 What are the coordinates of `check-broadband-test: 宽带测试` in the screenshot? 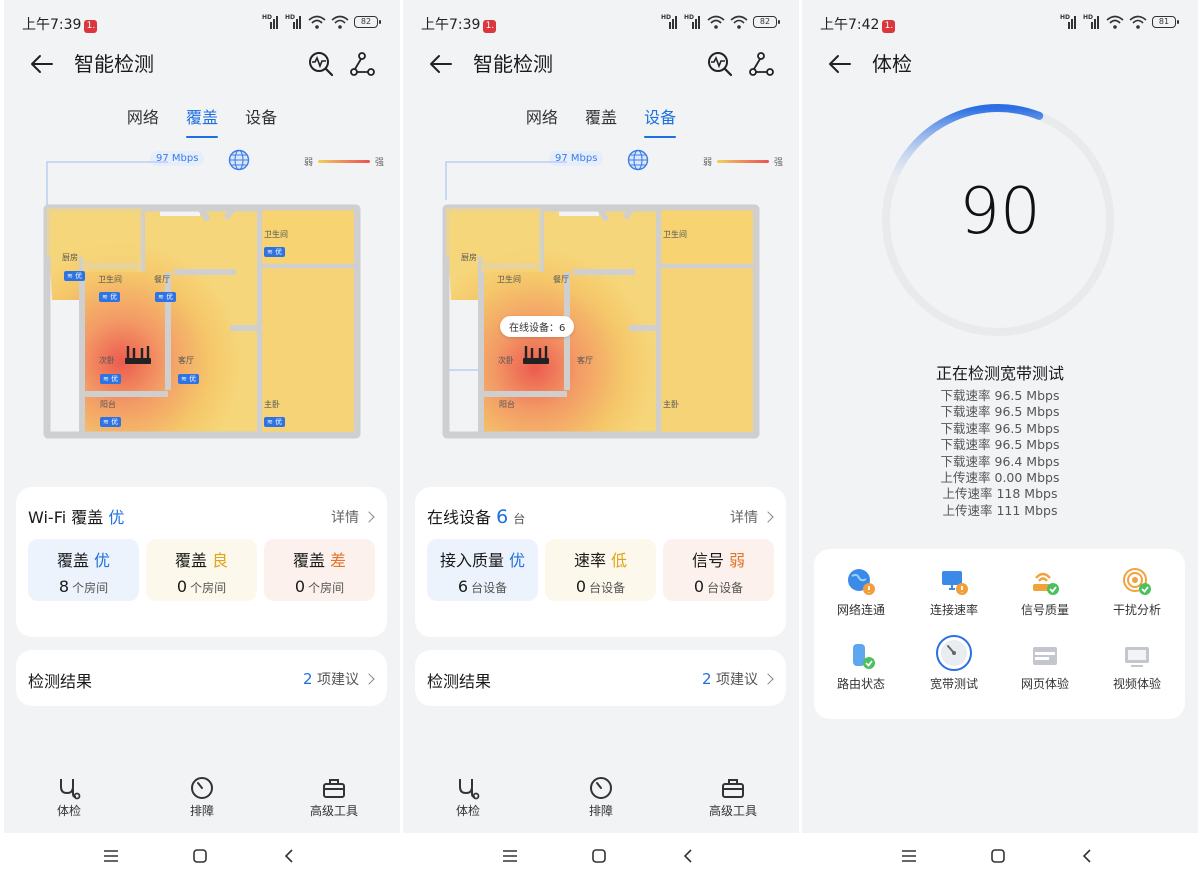 It's located at (954, 663).